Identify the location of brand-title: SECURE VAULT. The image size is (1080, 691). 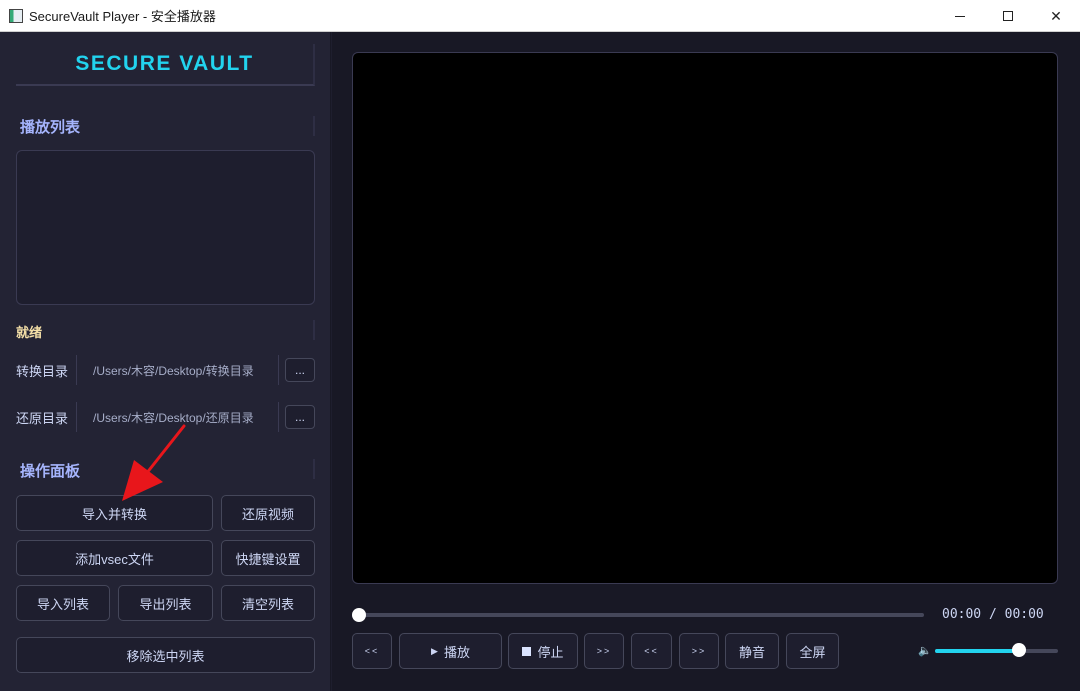
(165, 65).